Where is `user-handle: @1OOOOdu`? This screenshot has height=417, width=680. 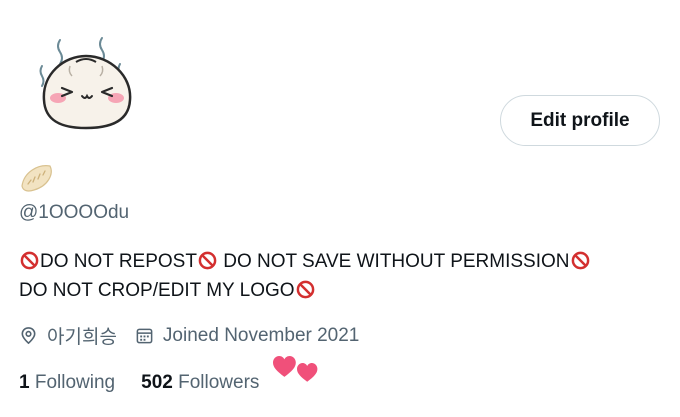 user-handle: @1OOOOdu is located at coordinates (74, 212).